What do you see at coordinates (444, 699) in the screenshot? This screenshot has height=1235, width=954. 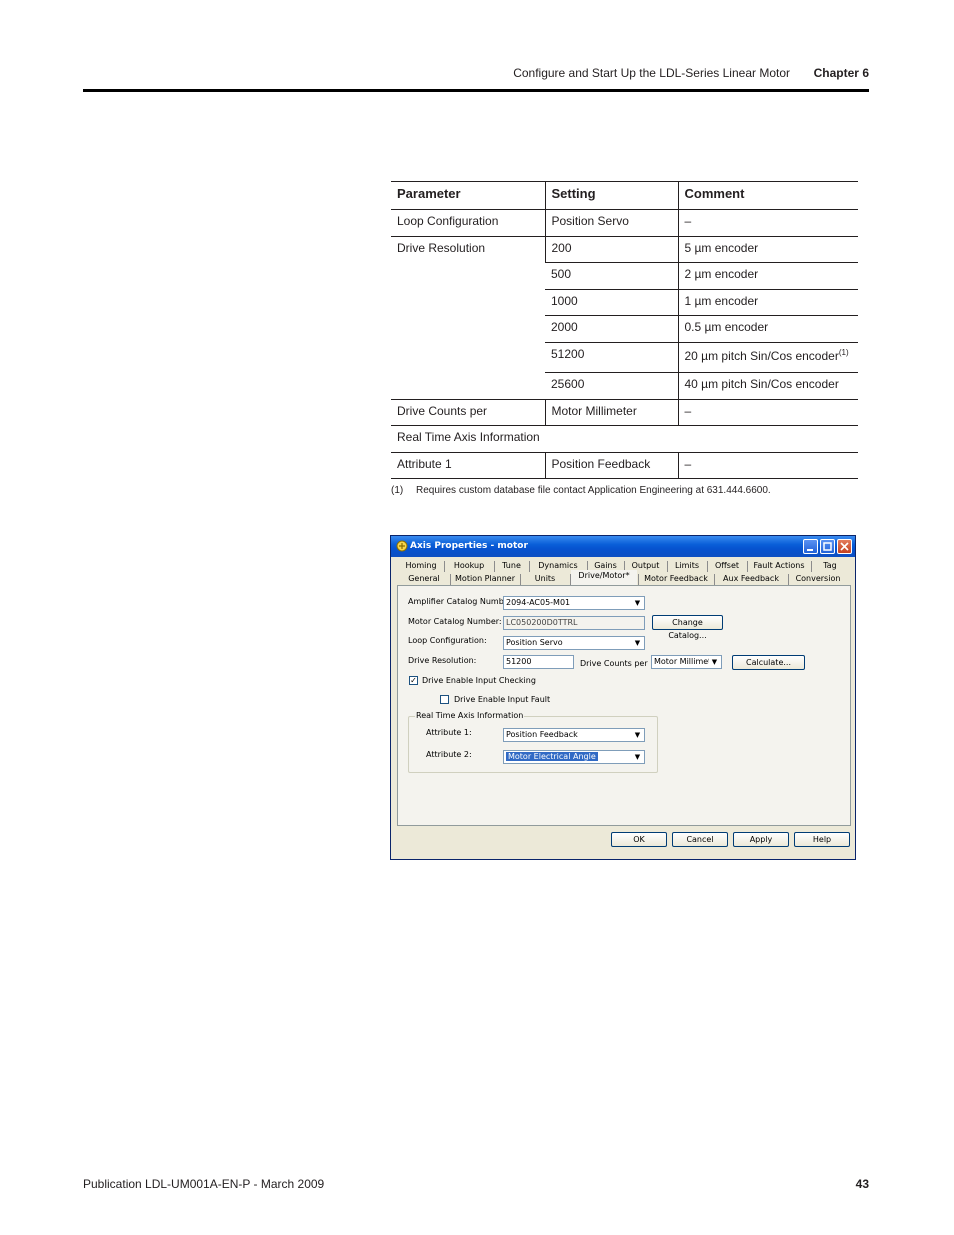 I see `enable-fault-checkbox` at bounding box center [444, 699].